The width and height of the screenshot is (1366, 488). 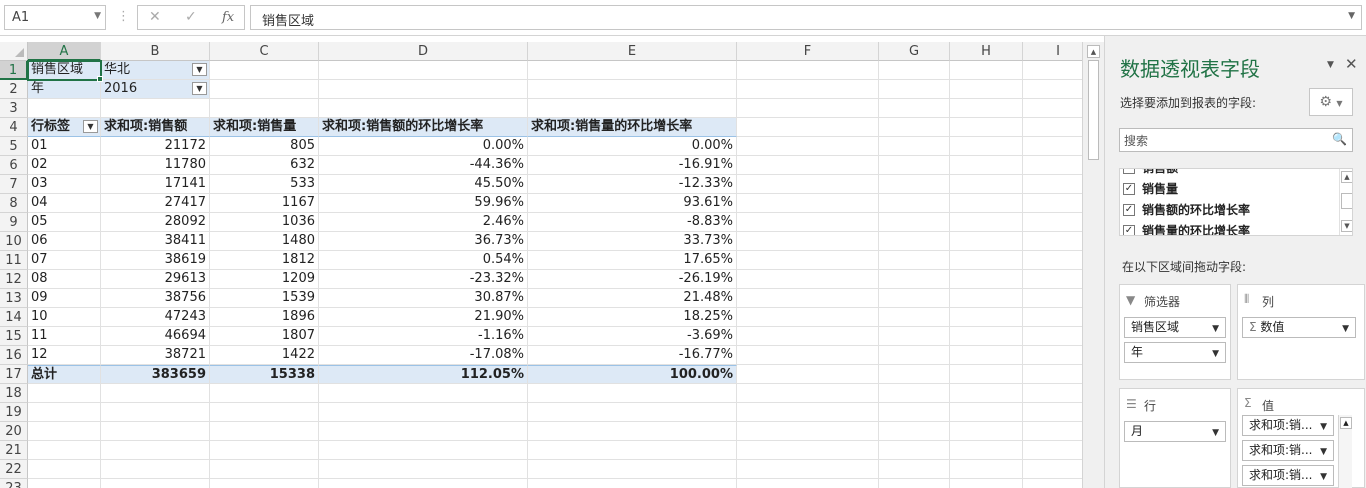 I want to click on pivot-value-cell: -44.36%, so click(x=423, y=165).